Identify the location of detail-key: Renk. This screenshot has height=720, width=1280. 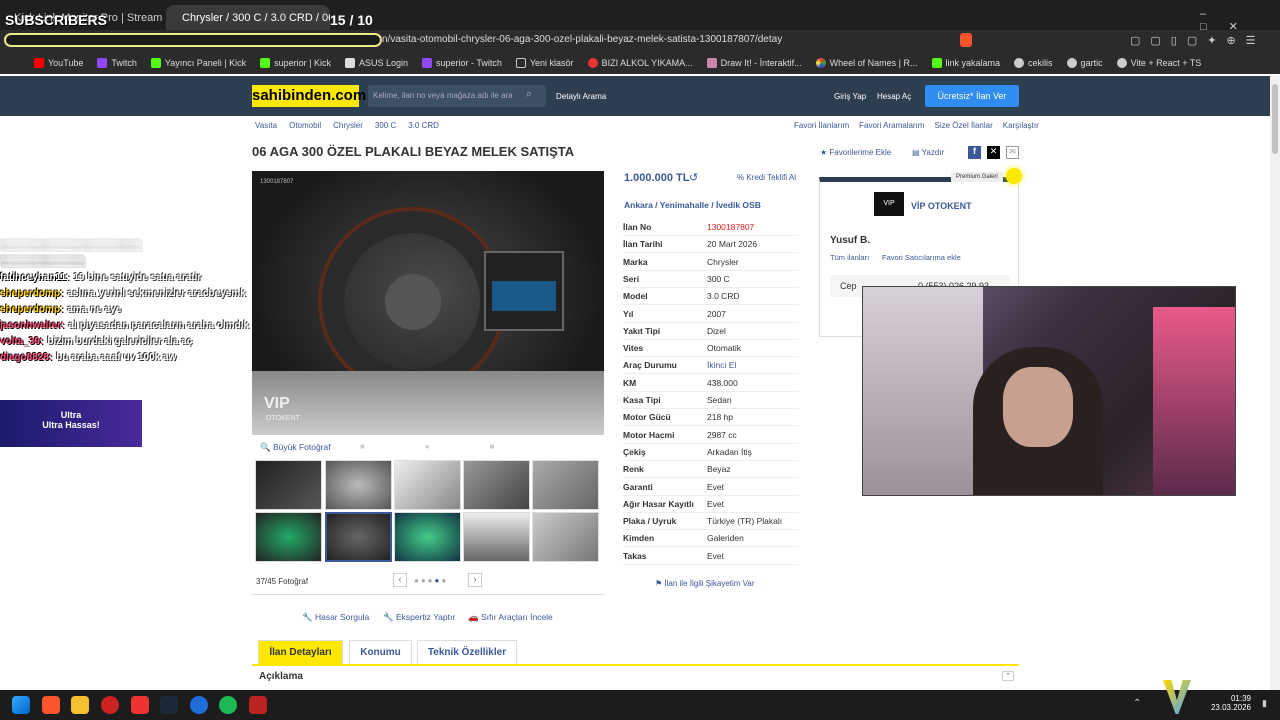
(633, 469).